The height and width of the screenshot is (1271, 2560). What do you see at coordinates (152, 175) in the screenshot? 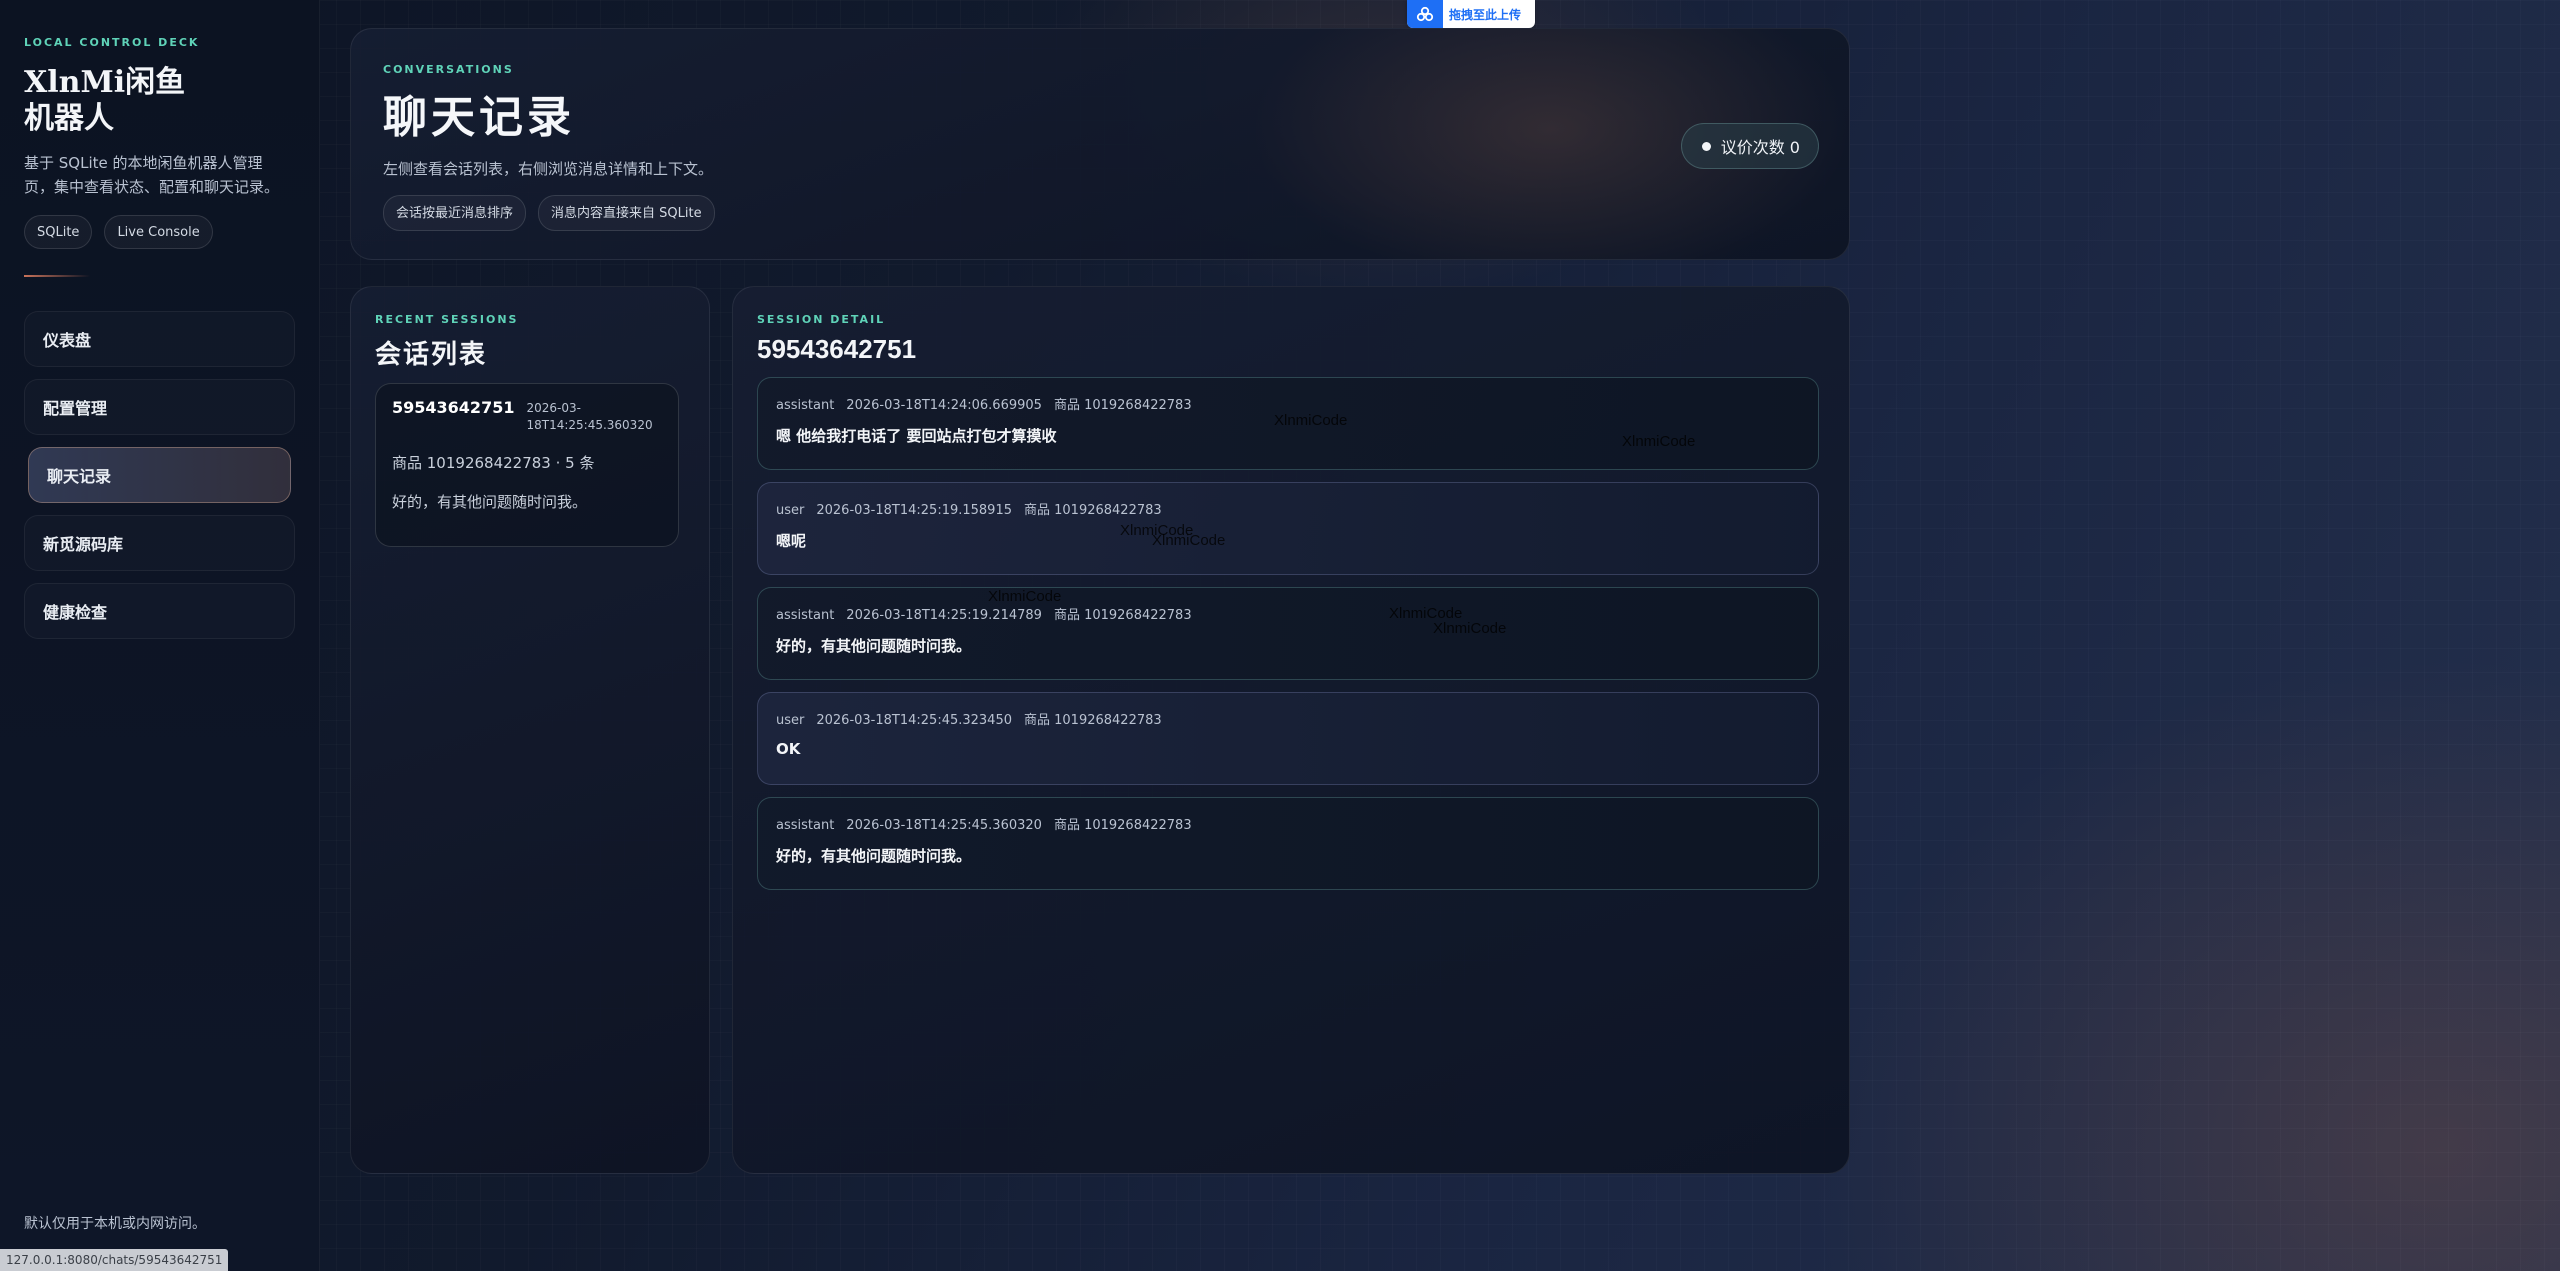
I see `brand-description: 基于 SQLite 的本地闲鱼机器人管理页，集中查看状态、配置和聊天记录。` at bounding box center [152, 175].